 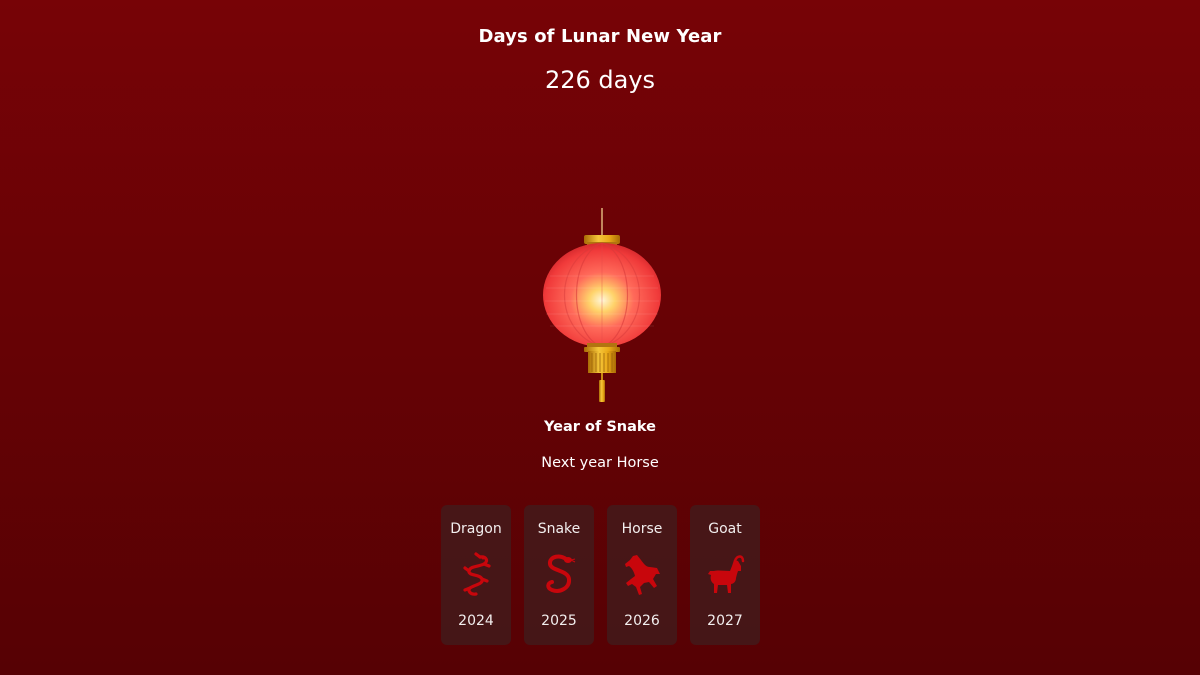 I want to click on zodiac-card-snake: Snake 2025, so click(x=559, y=575).